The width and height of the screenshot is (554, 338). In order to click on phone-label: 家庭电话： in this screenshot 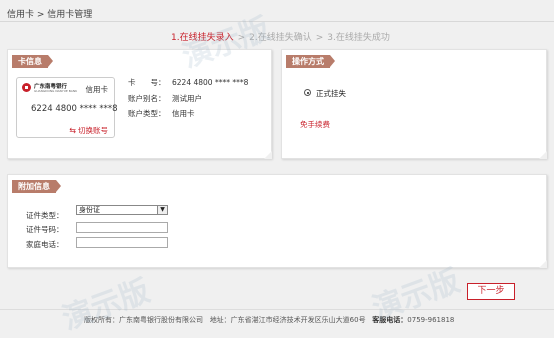, I will do `click(45, 244)`.